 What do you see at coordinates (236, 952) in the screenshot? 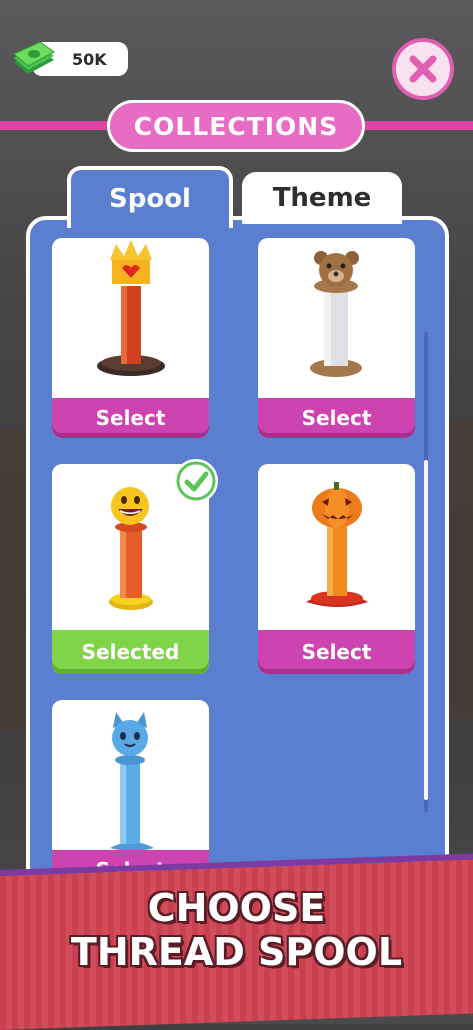
I see `promo-line-2: THREAD SPOOL` at bounding box center [236, 952].